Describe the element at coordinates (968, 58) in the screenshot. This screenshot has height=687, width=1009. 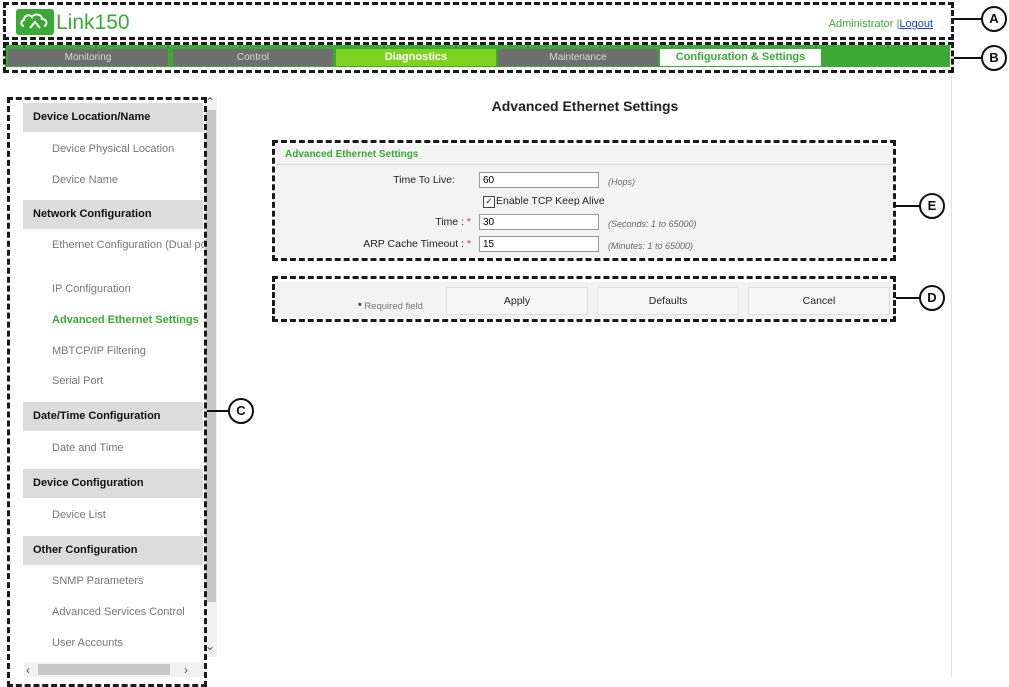
I see `callout-b-leader` at that location.